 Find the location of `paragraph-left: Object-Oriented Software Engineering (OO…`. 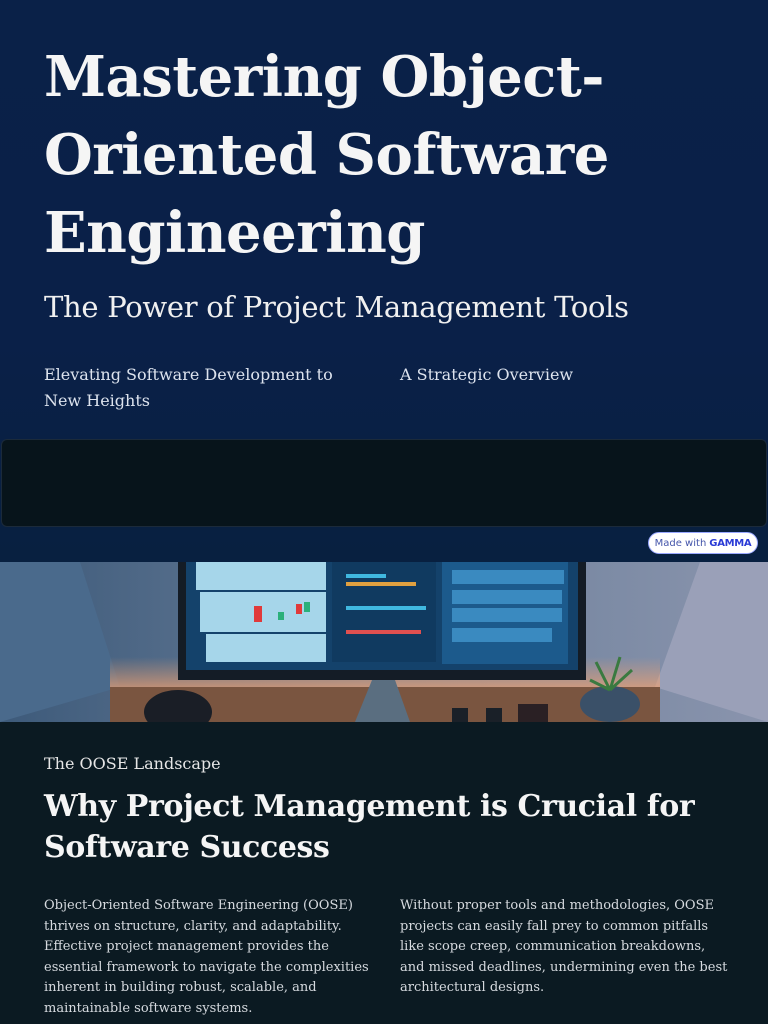

paragraph-left: Object-Oriented Software Engineering (OO… is located at coordinates (206, 957).